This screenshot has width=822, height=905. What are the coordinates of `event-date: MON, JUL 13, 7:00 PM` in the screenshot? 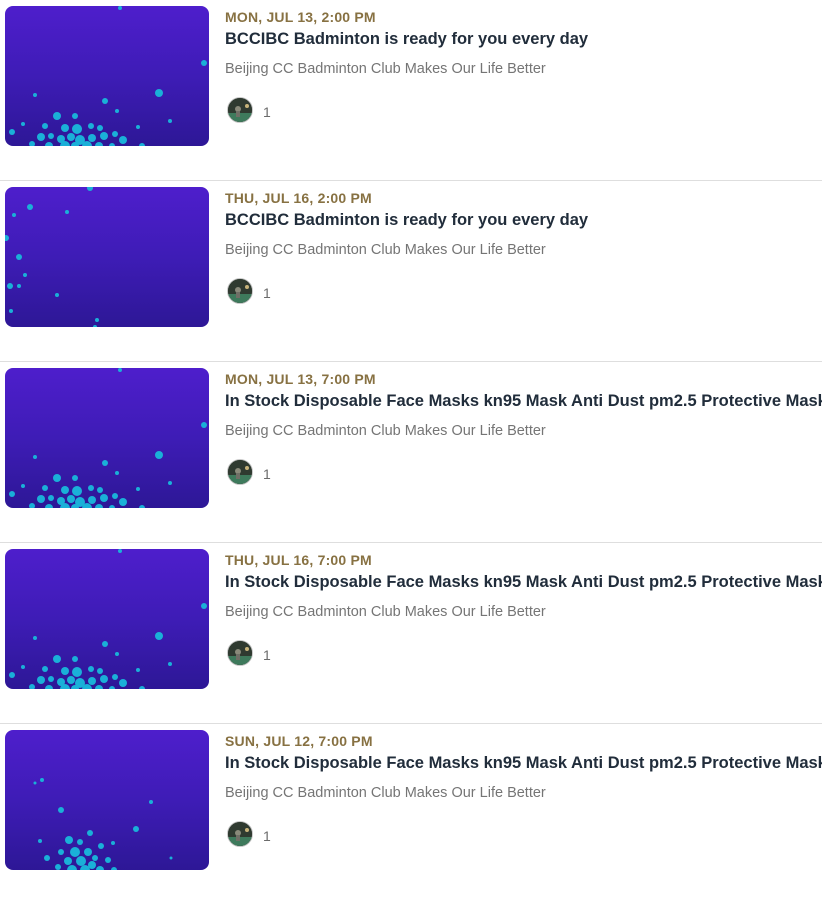 It's located at (300, 379).